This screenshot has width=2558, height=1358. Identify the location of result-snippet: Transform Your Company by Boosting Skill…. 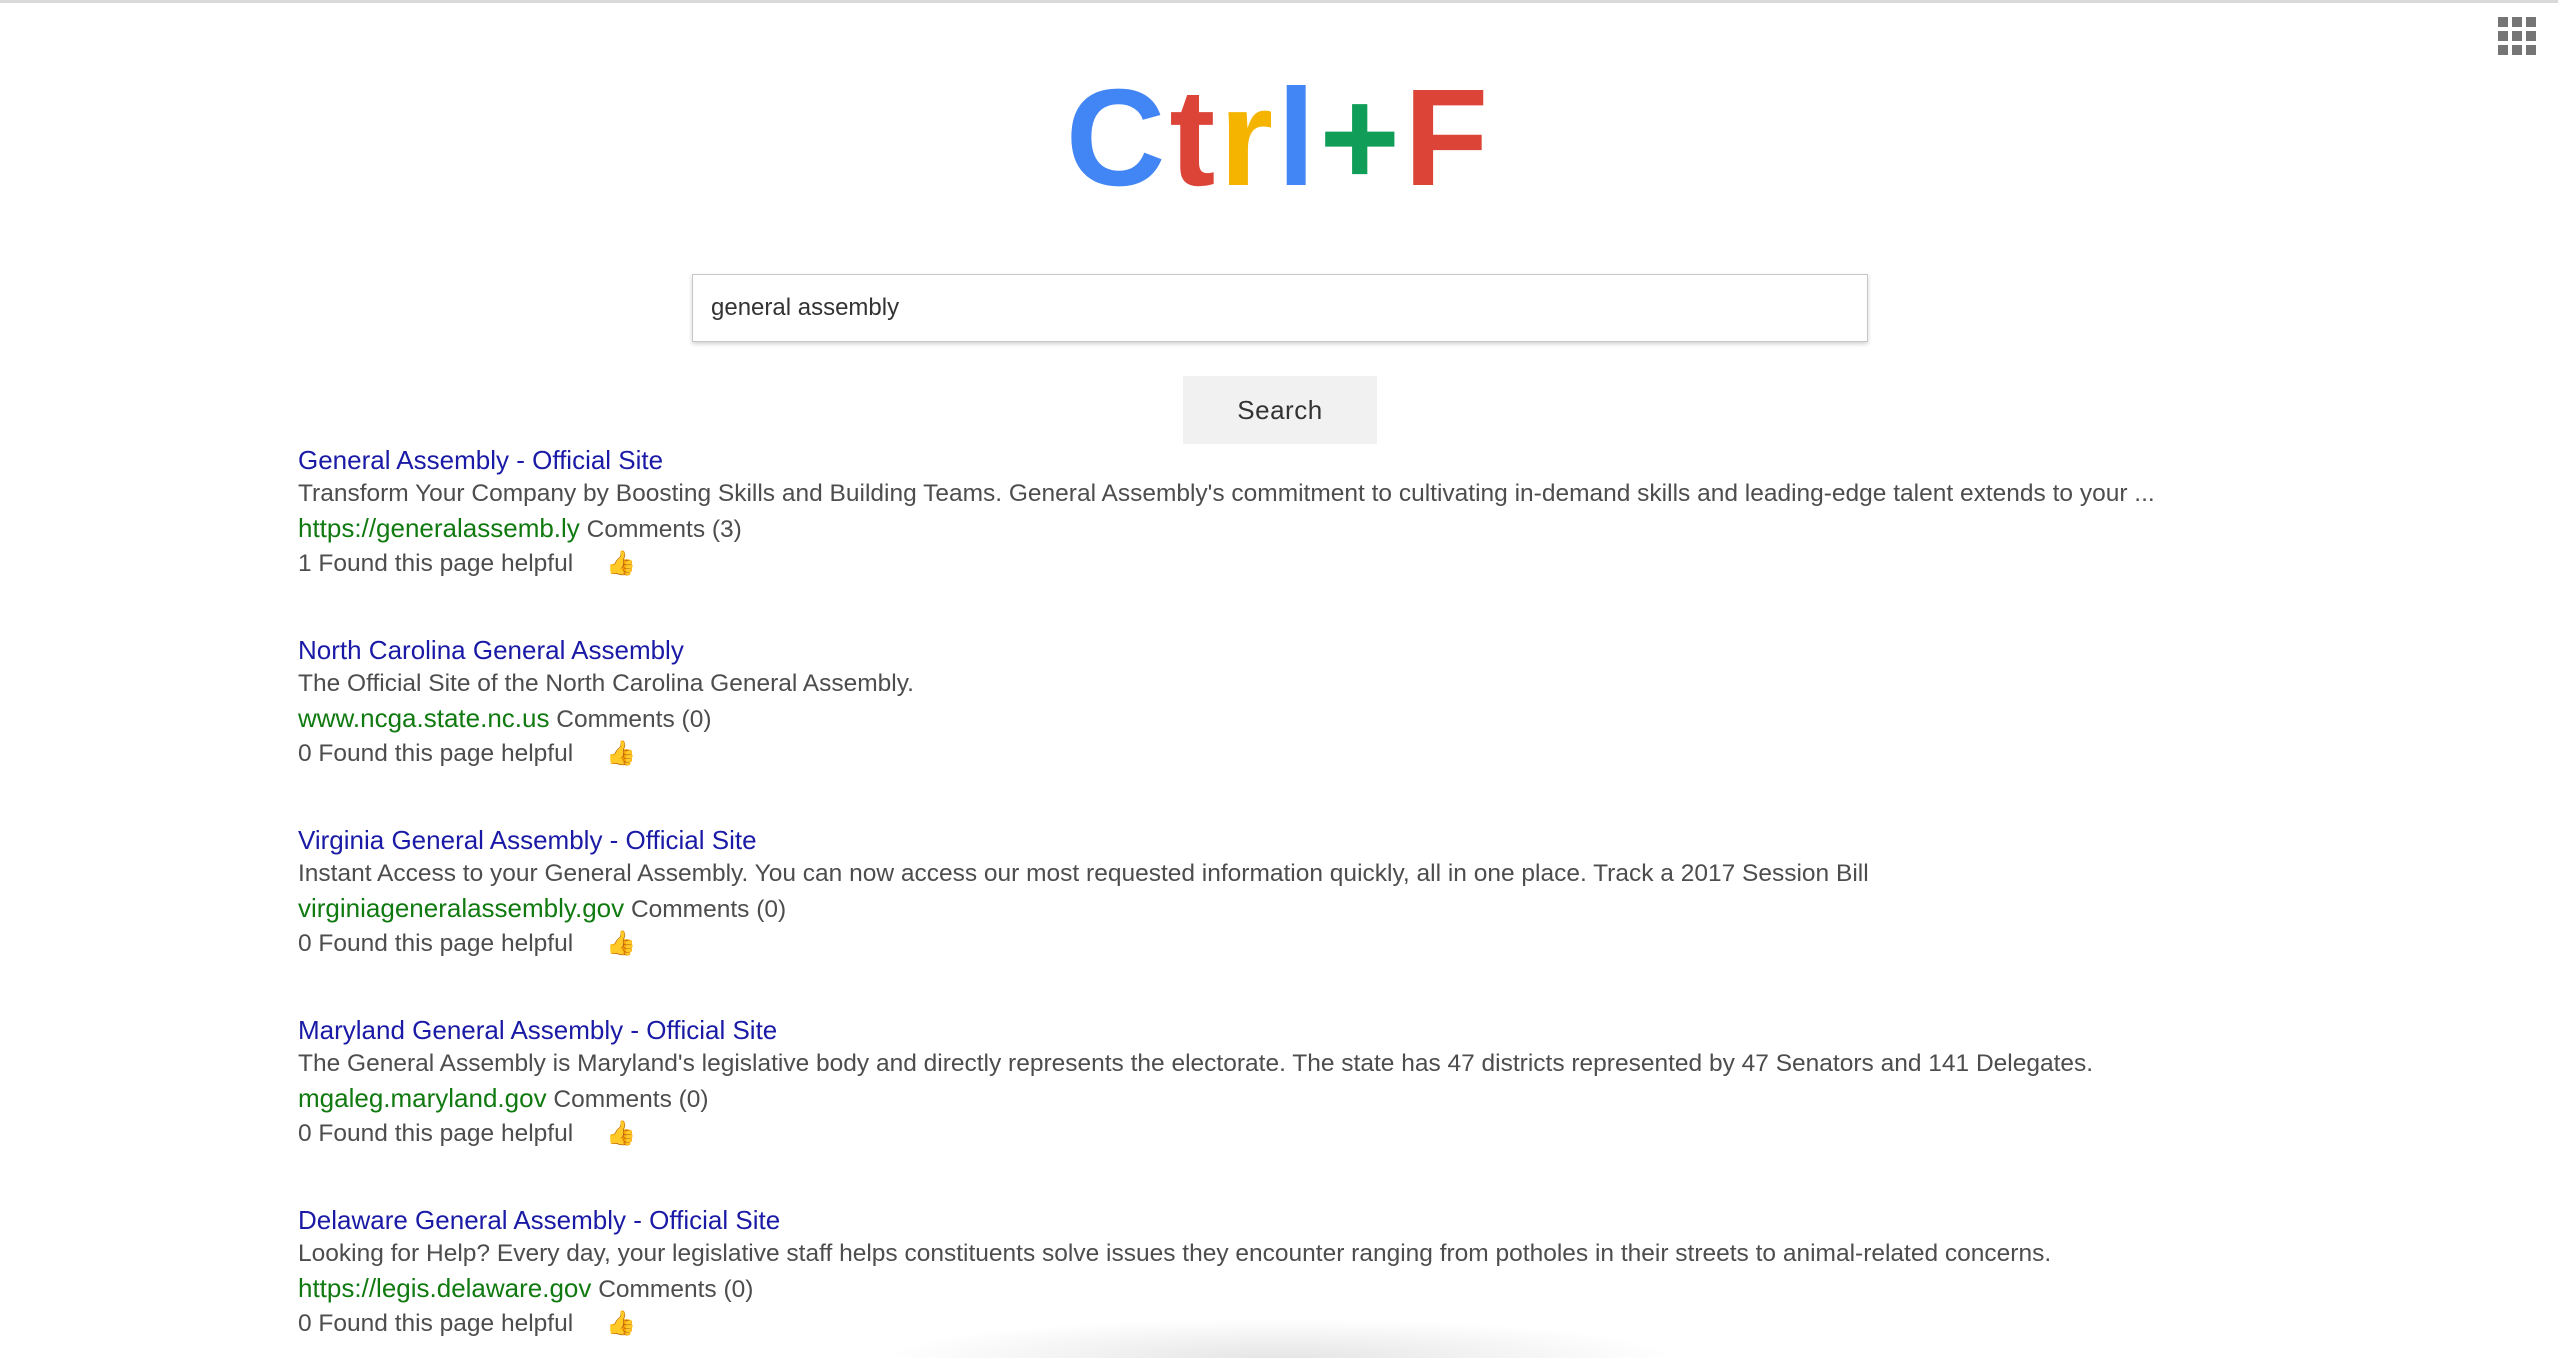
(1226, 493).